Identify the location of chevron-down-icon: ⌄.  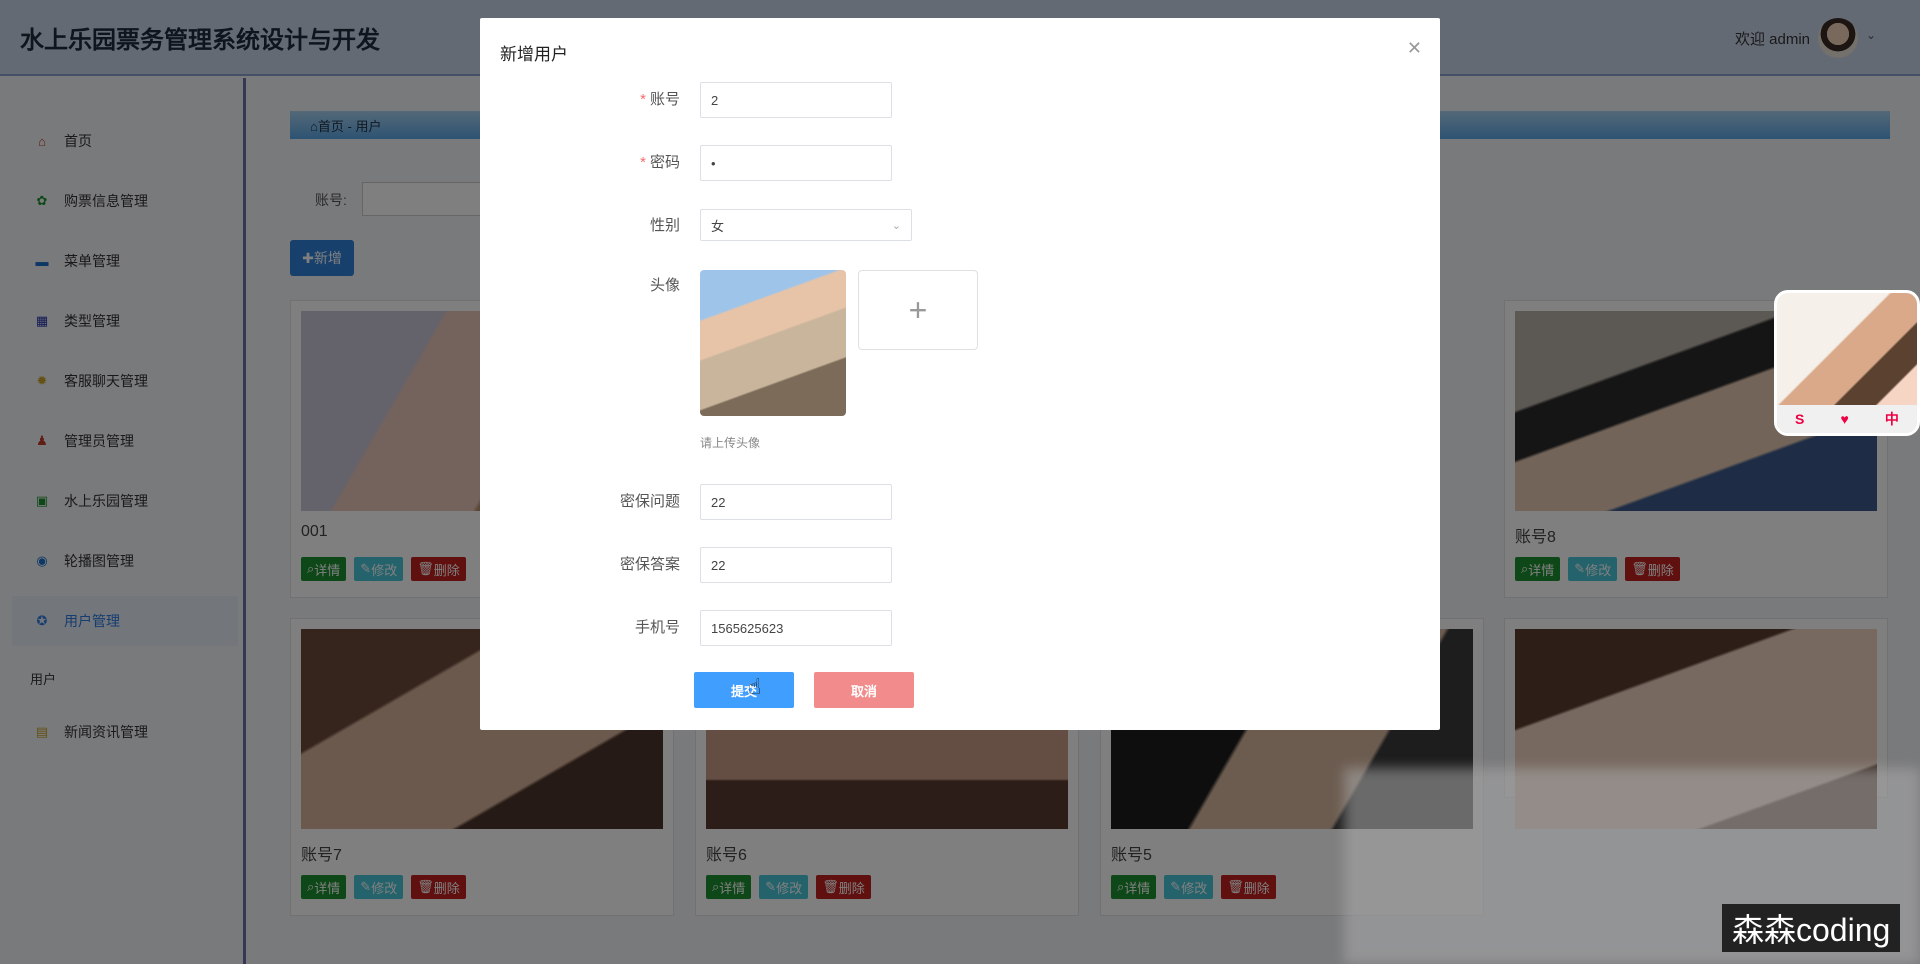
(896, 225).